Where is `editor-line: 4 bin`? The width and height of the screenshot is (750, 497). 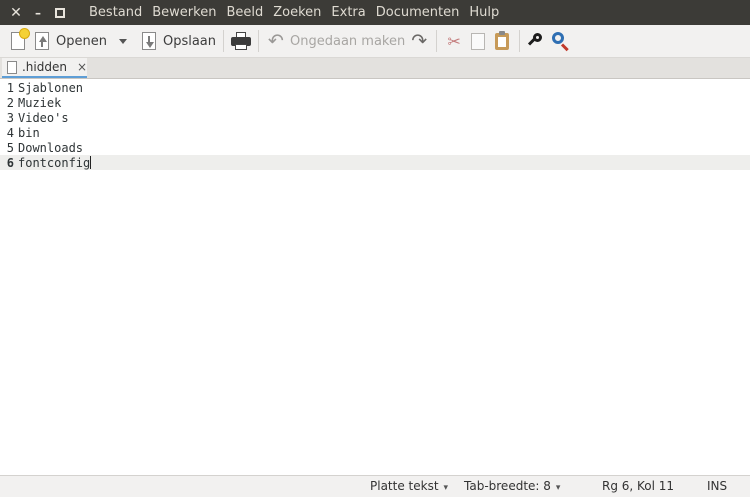 editor-line: 4 bin is located at coordinates (375, 132).